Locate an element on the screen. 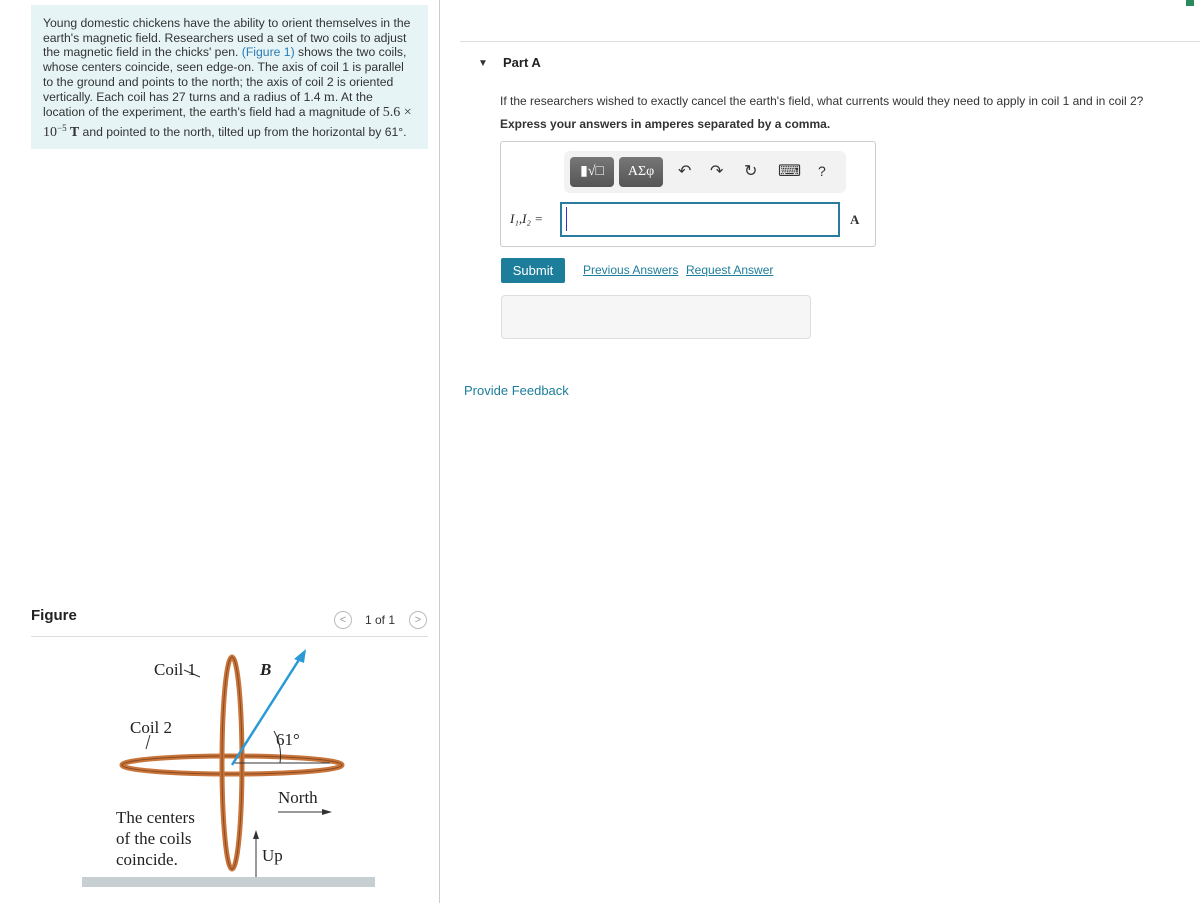  unit-m: m is located at coordinates (329, 97).